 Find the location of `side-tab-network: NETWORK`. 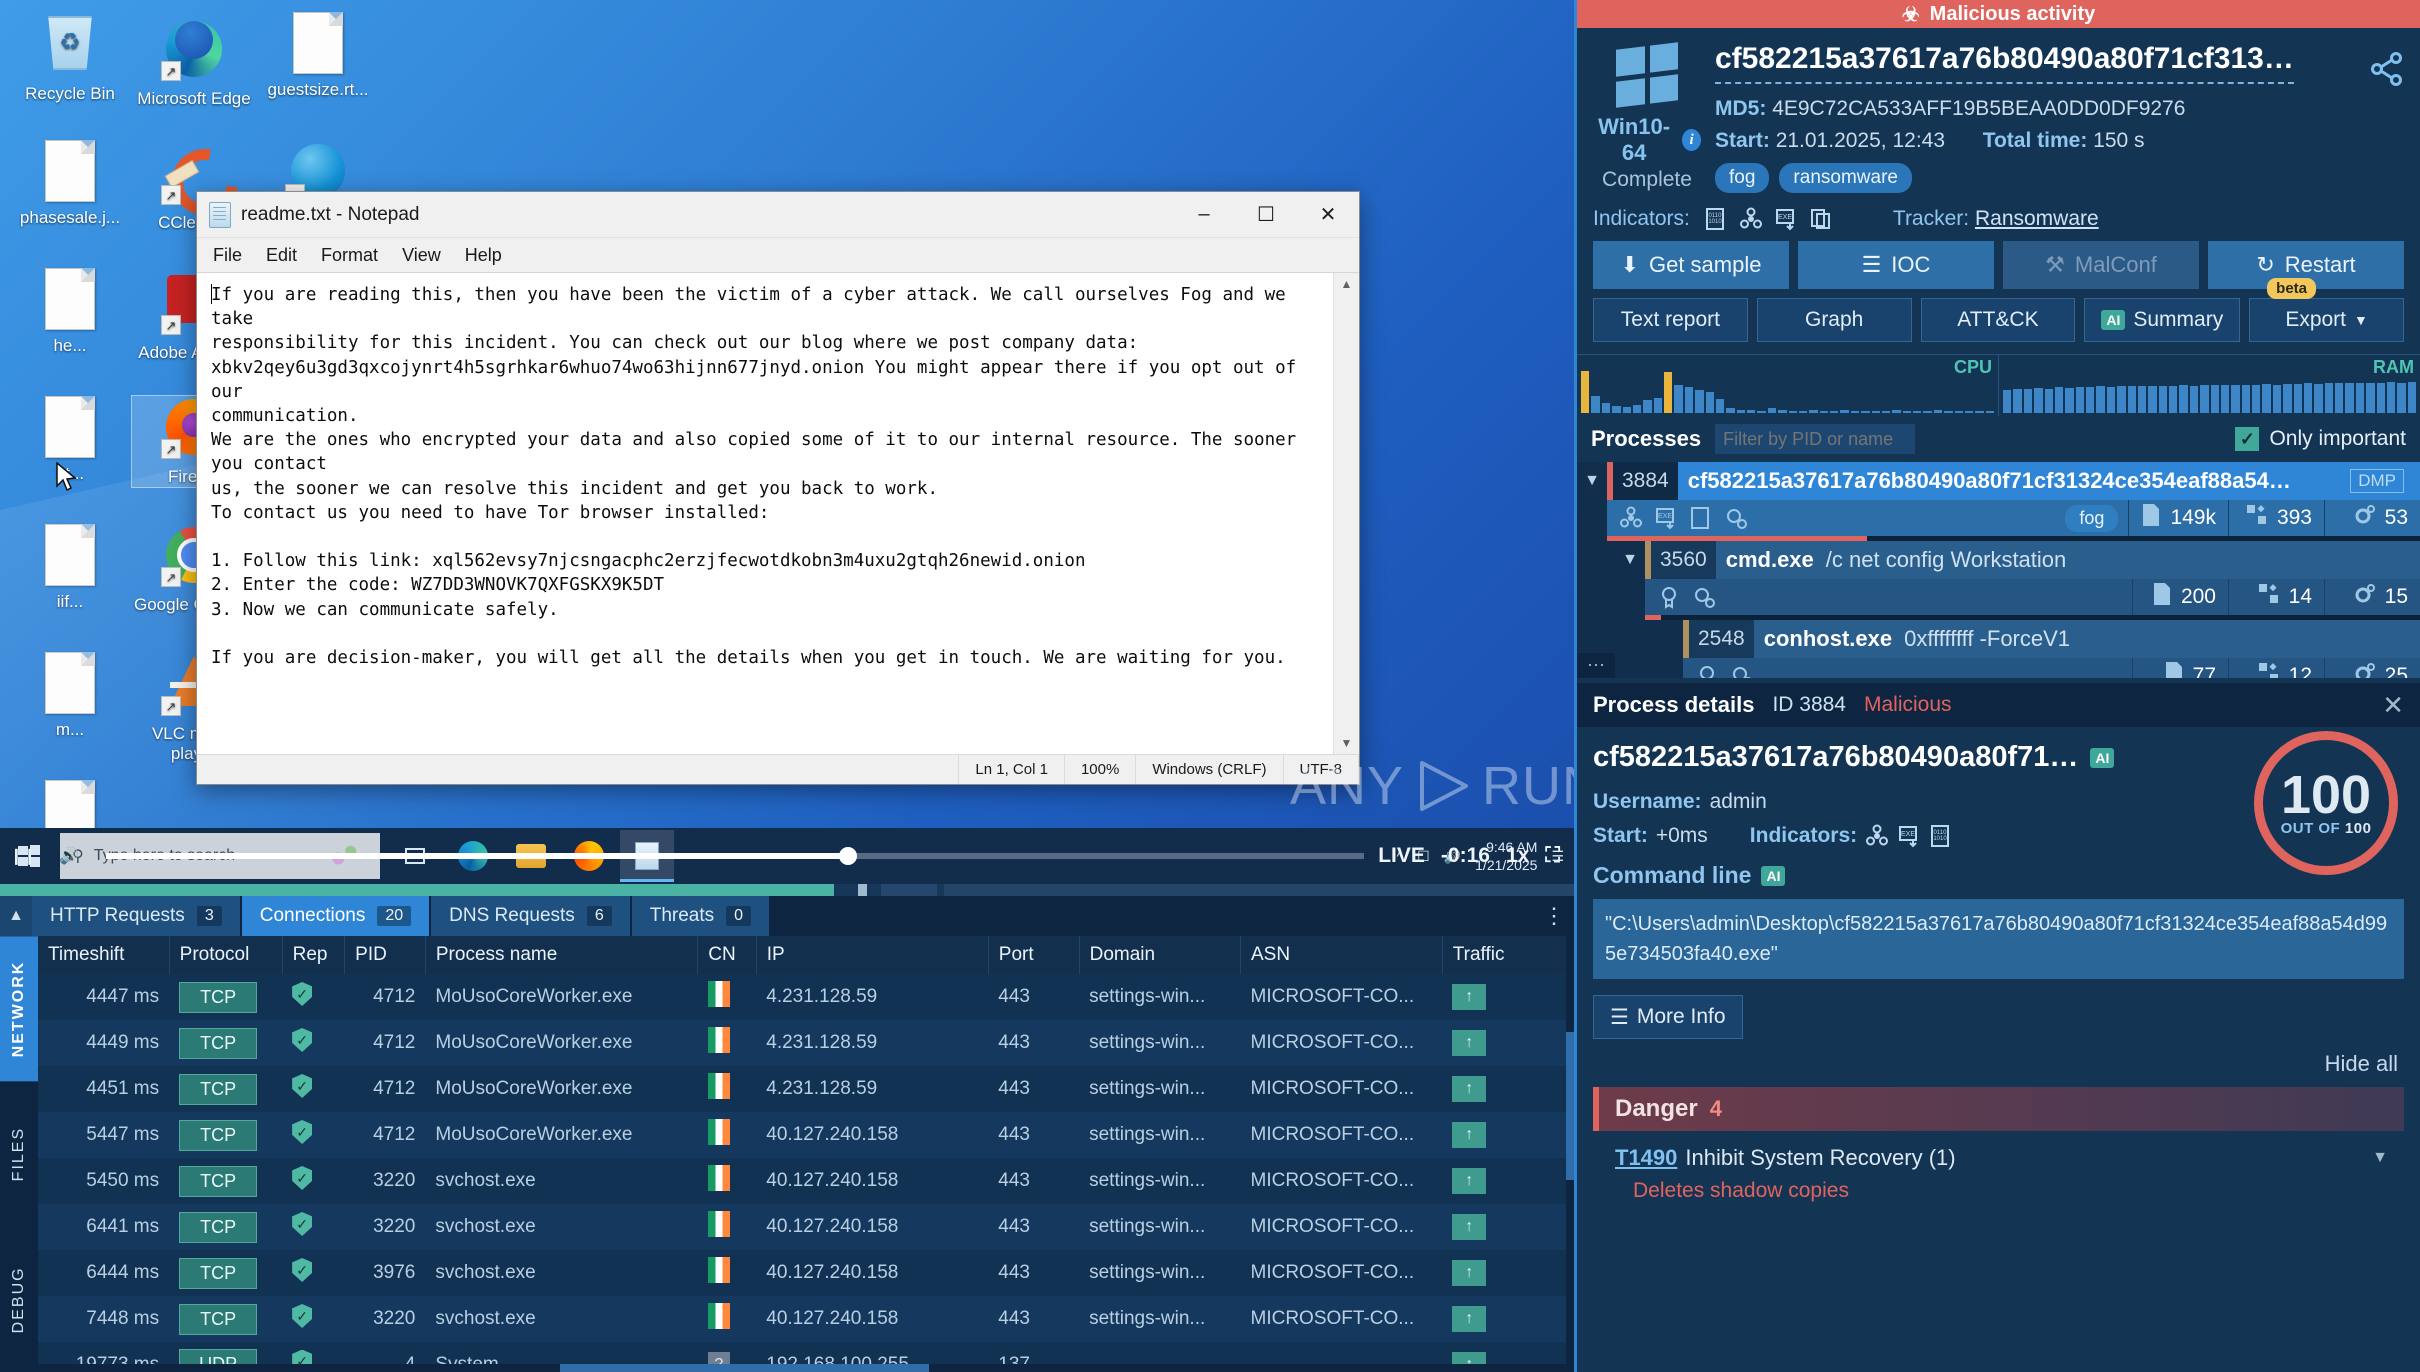

side-tab-network: NETWORK is located at coordinates (19, 1009).